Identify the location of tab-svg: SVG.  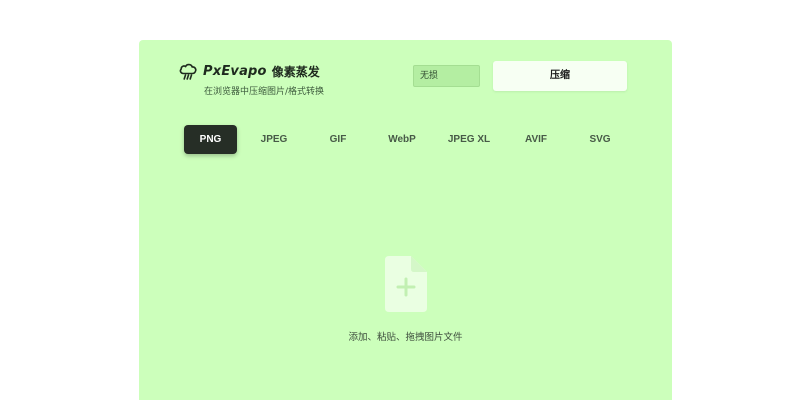
(600, 139).